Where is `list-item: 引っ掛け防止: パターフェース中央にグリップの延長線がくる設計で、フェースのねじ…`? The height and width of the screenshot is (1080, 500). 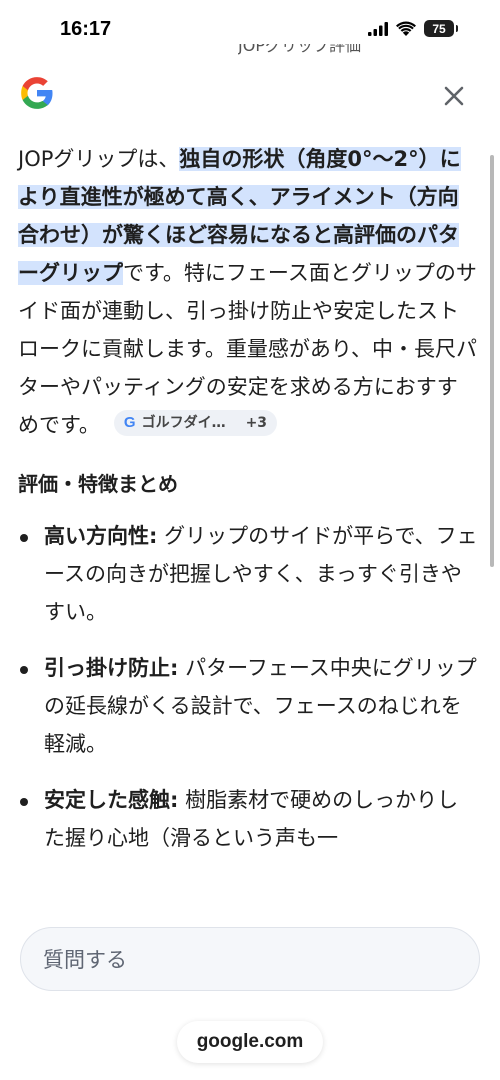
list-item: 引っ掛け防止: パターフェース中央にグリップの延長線がくる設計で、フェースのねじ… is located at coordinates (248, 706).